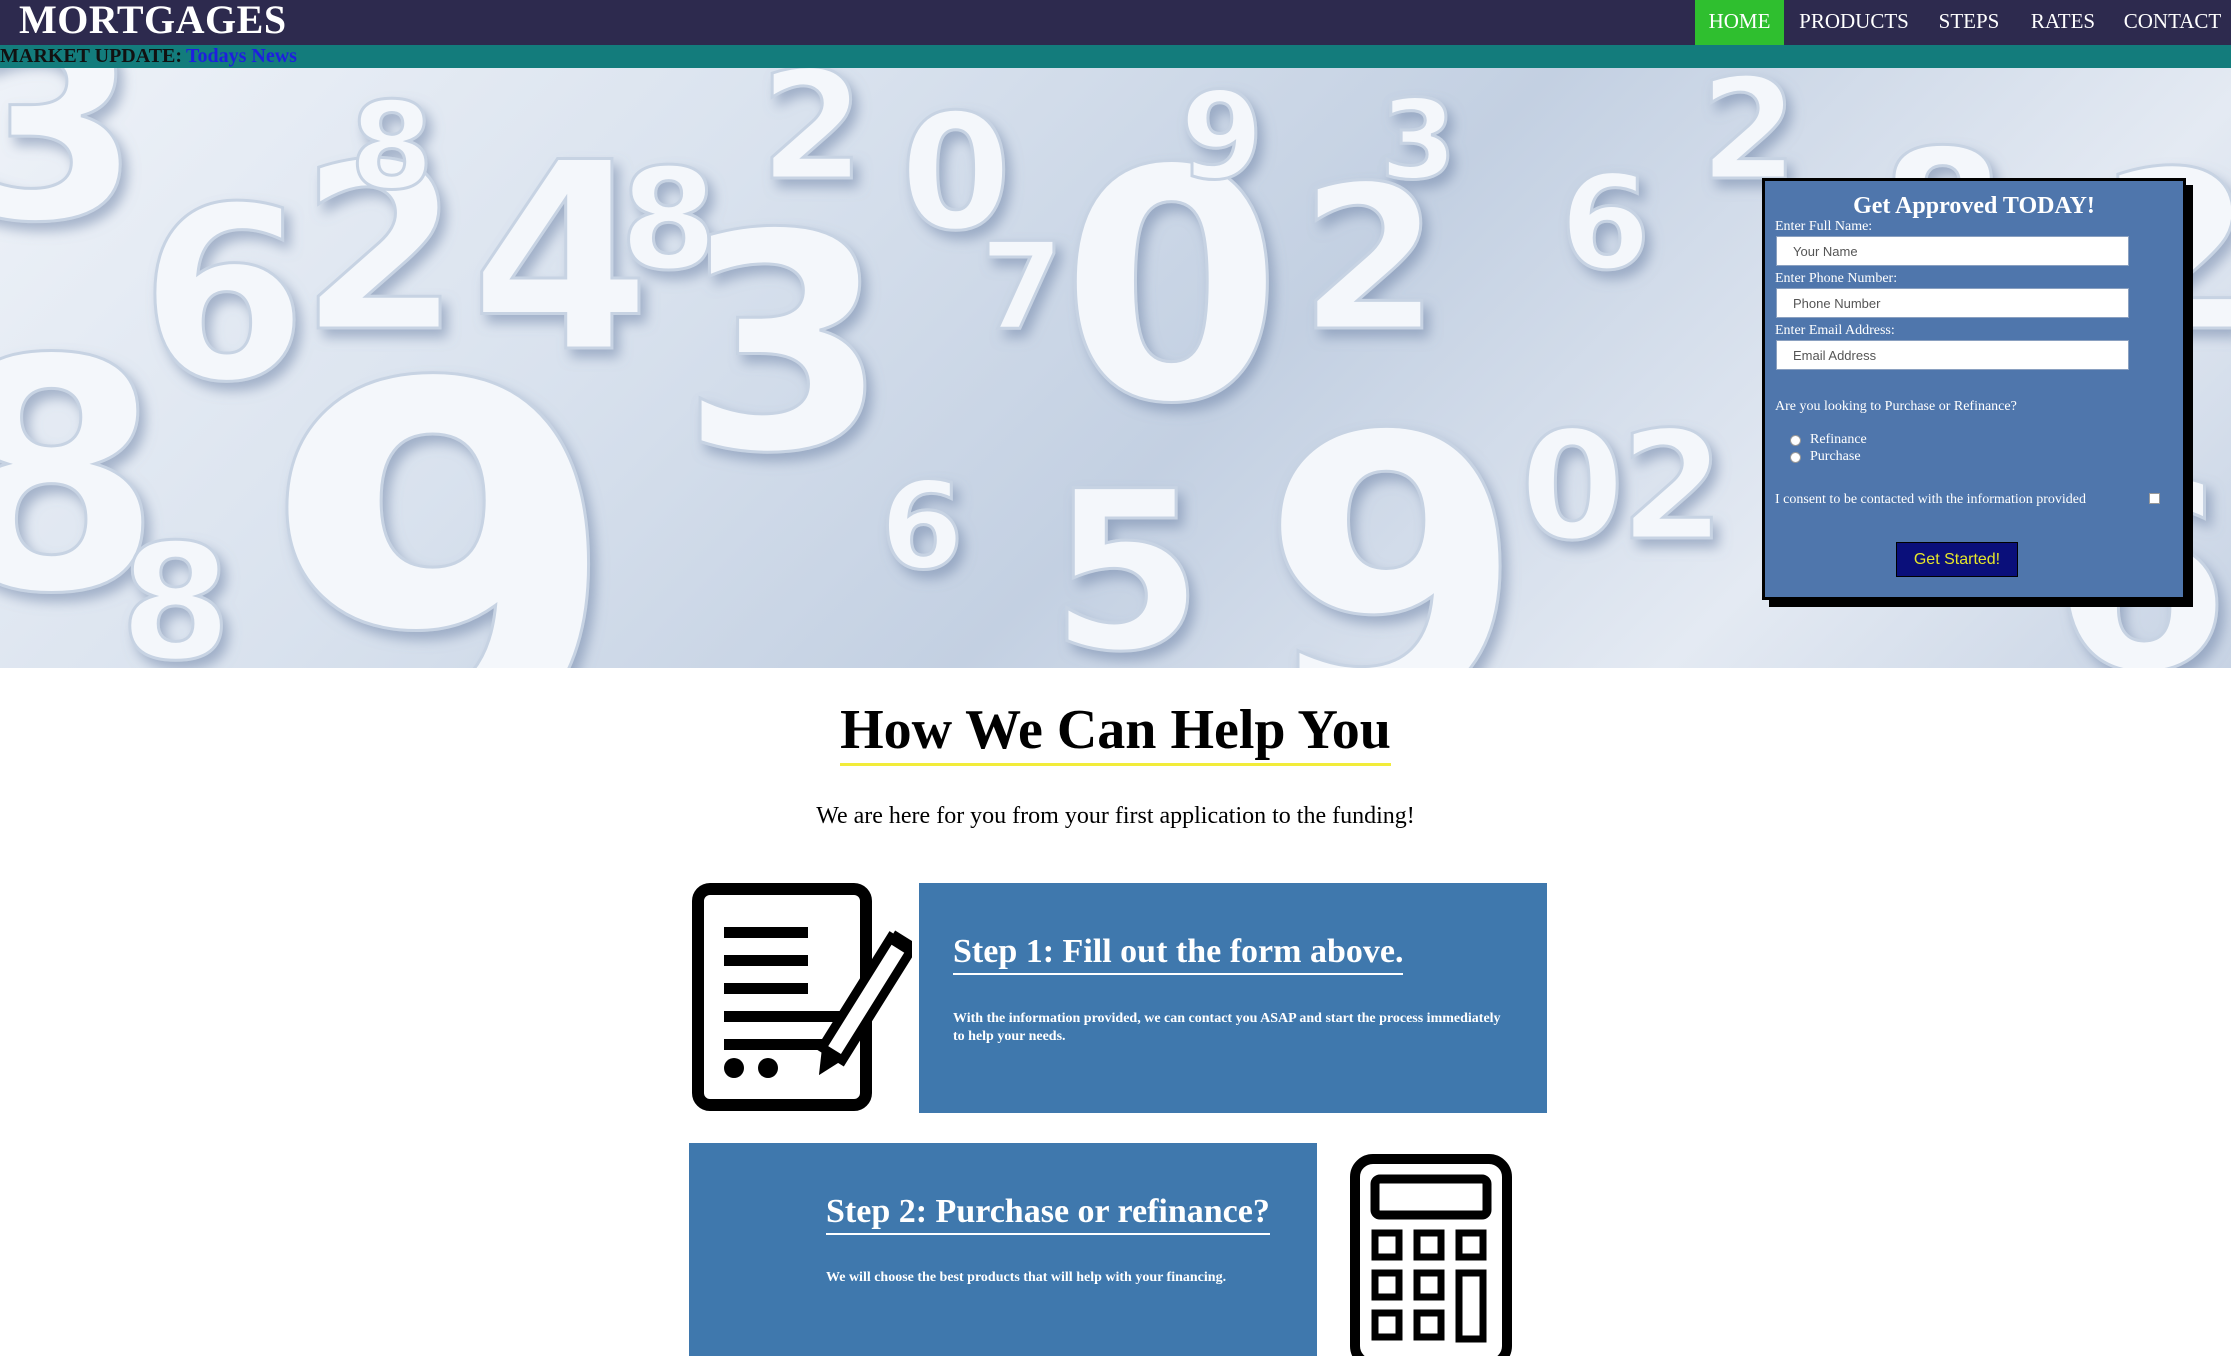  Describe the element at coordinates (1969, 22) in the screenshot. I see `nav-steps: STEPS` at that location.